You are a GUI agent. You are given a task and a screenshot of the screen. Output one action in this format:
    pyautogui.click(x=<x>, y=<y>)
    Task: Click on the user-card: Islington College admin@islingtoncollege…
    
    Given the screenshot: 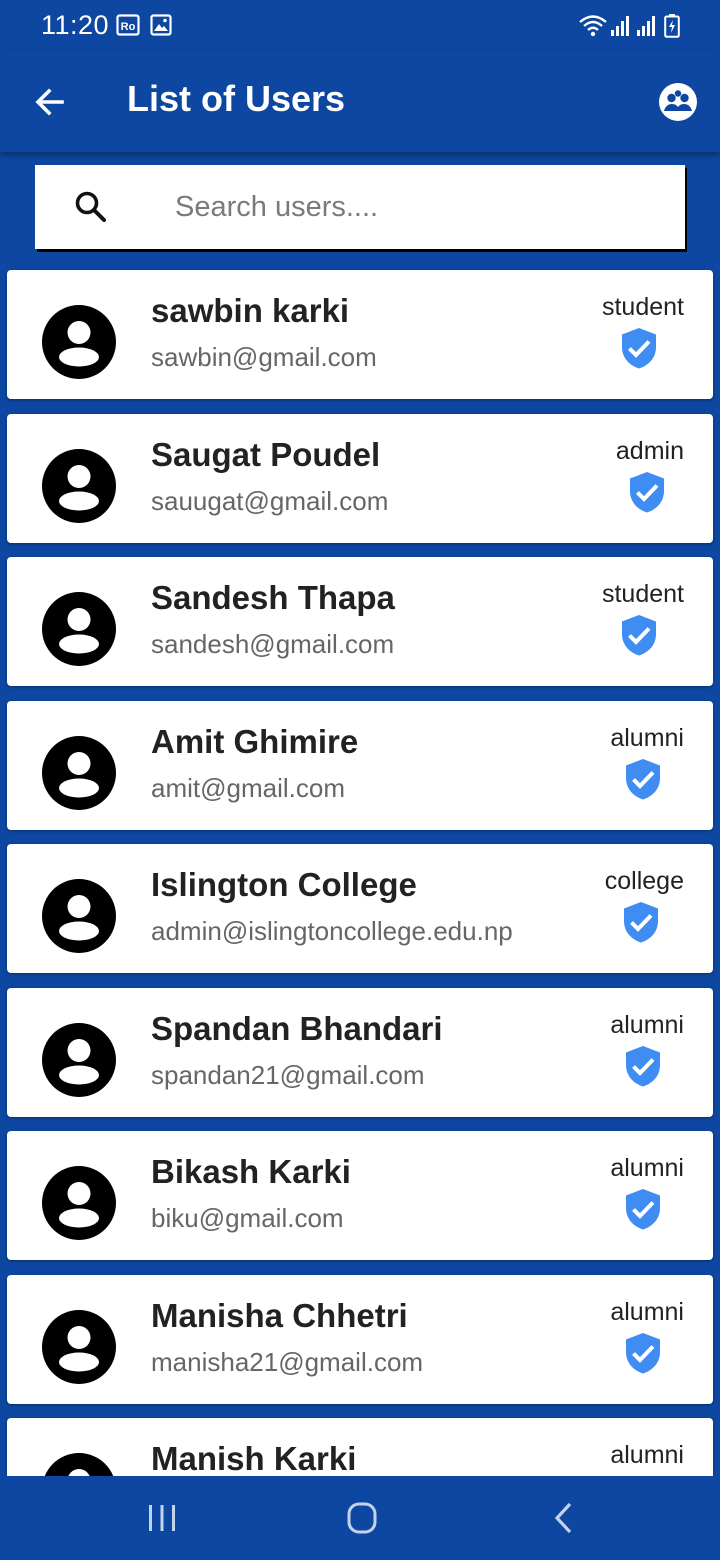 What is the action you would take?
    pyautogui.click(x=360, y=908)
    